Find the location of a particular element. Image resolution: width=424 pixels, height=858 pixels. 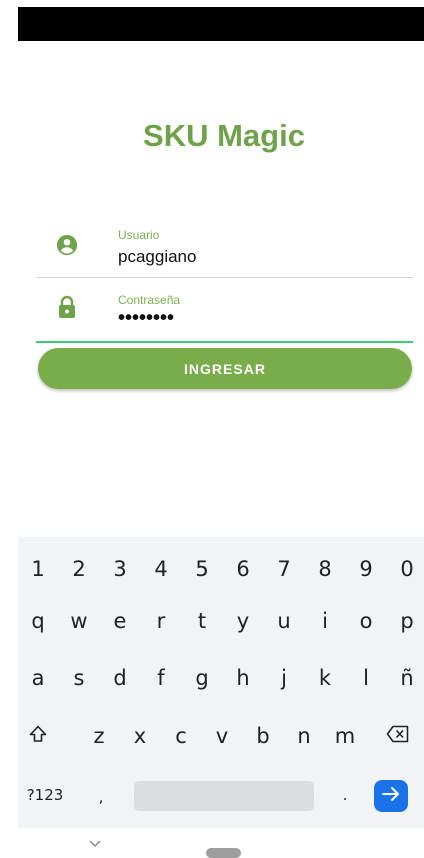

key: o is located at coordinates (366, 621).